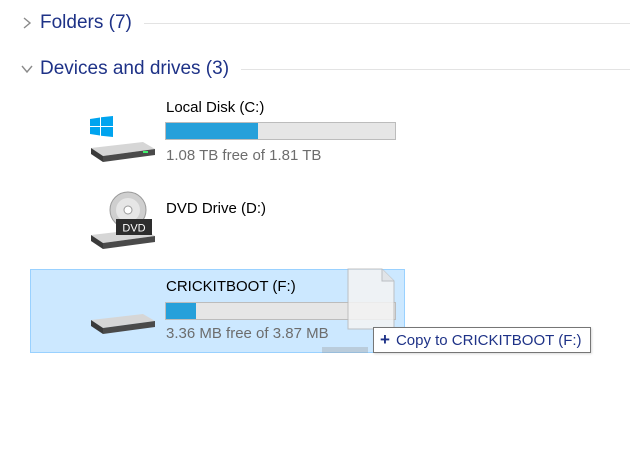 Image resolution: width=631 pixels, height=456 pixels. What do you see at coordinates (212, 131) in the screenshot?
I see `drive-usage-fill-c` at bounding box center [212, 131].